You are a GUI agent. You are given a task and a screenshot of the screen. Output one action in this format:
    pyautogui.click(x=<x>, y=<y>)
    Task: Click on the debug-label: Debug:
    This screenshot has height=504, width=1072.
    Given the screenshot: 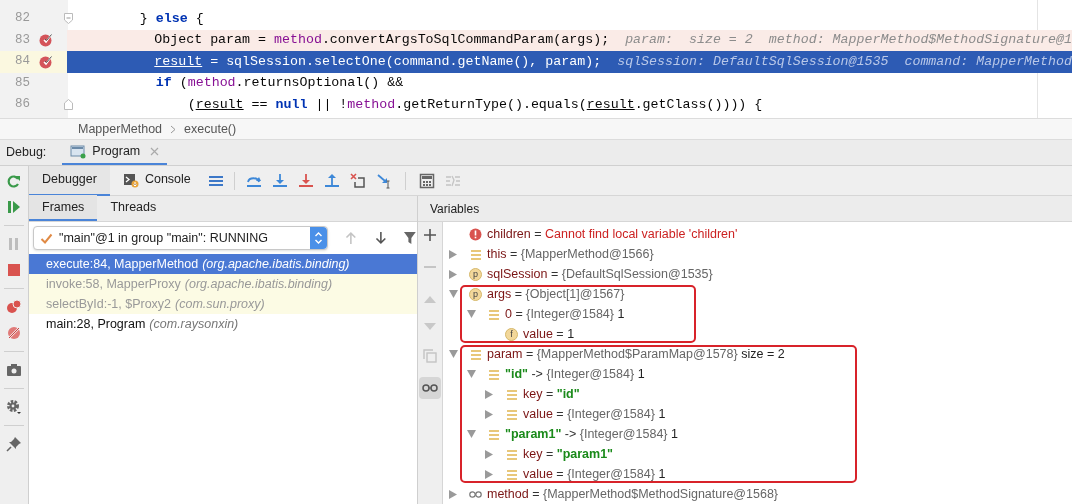 What is the action you would take?
    pyautogui.click(x=26, y=153)
    